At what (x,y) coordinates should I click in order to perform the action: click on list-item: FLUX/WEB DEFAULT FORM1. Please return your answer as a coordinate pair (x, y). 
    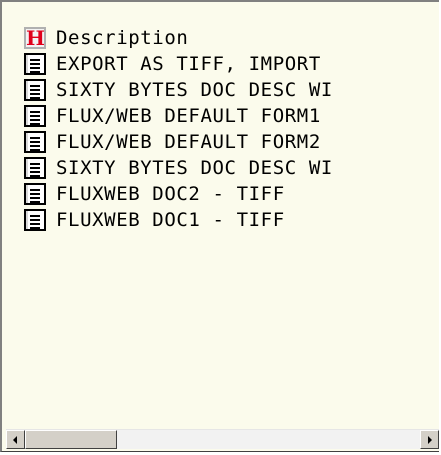
    Looking at the image, I should click on (231, 116).